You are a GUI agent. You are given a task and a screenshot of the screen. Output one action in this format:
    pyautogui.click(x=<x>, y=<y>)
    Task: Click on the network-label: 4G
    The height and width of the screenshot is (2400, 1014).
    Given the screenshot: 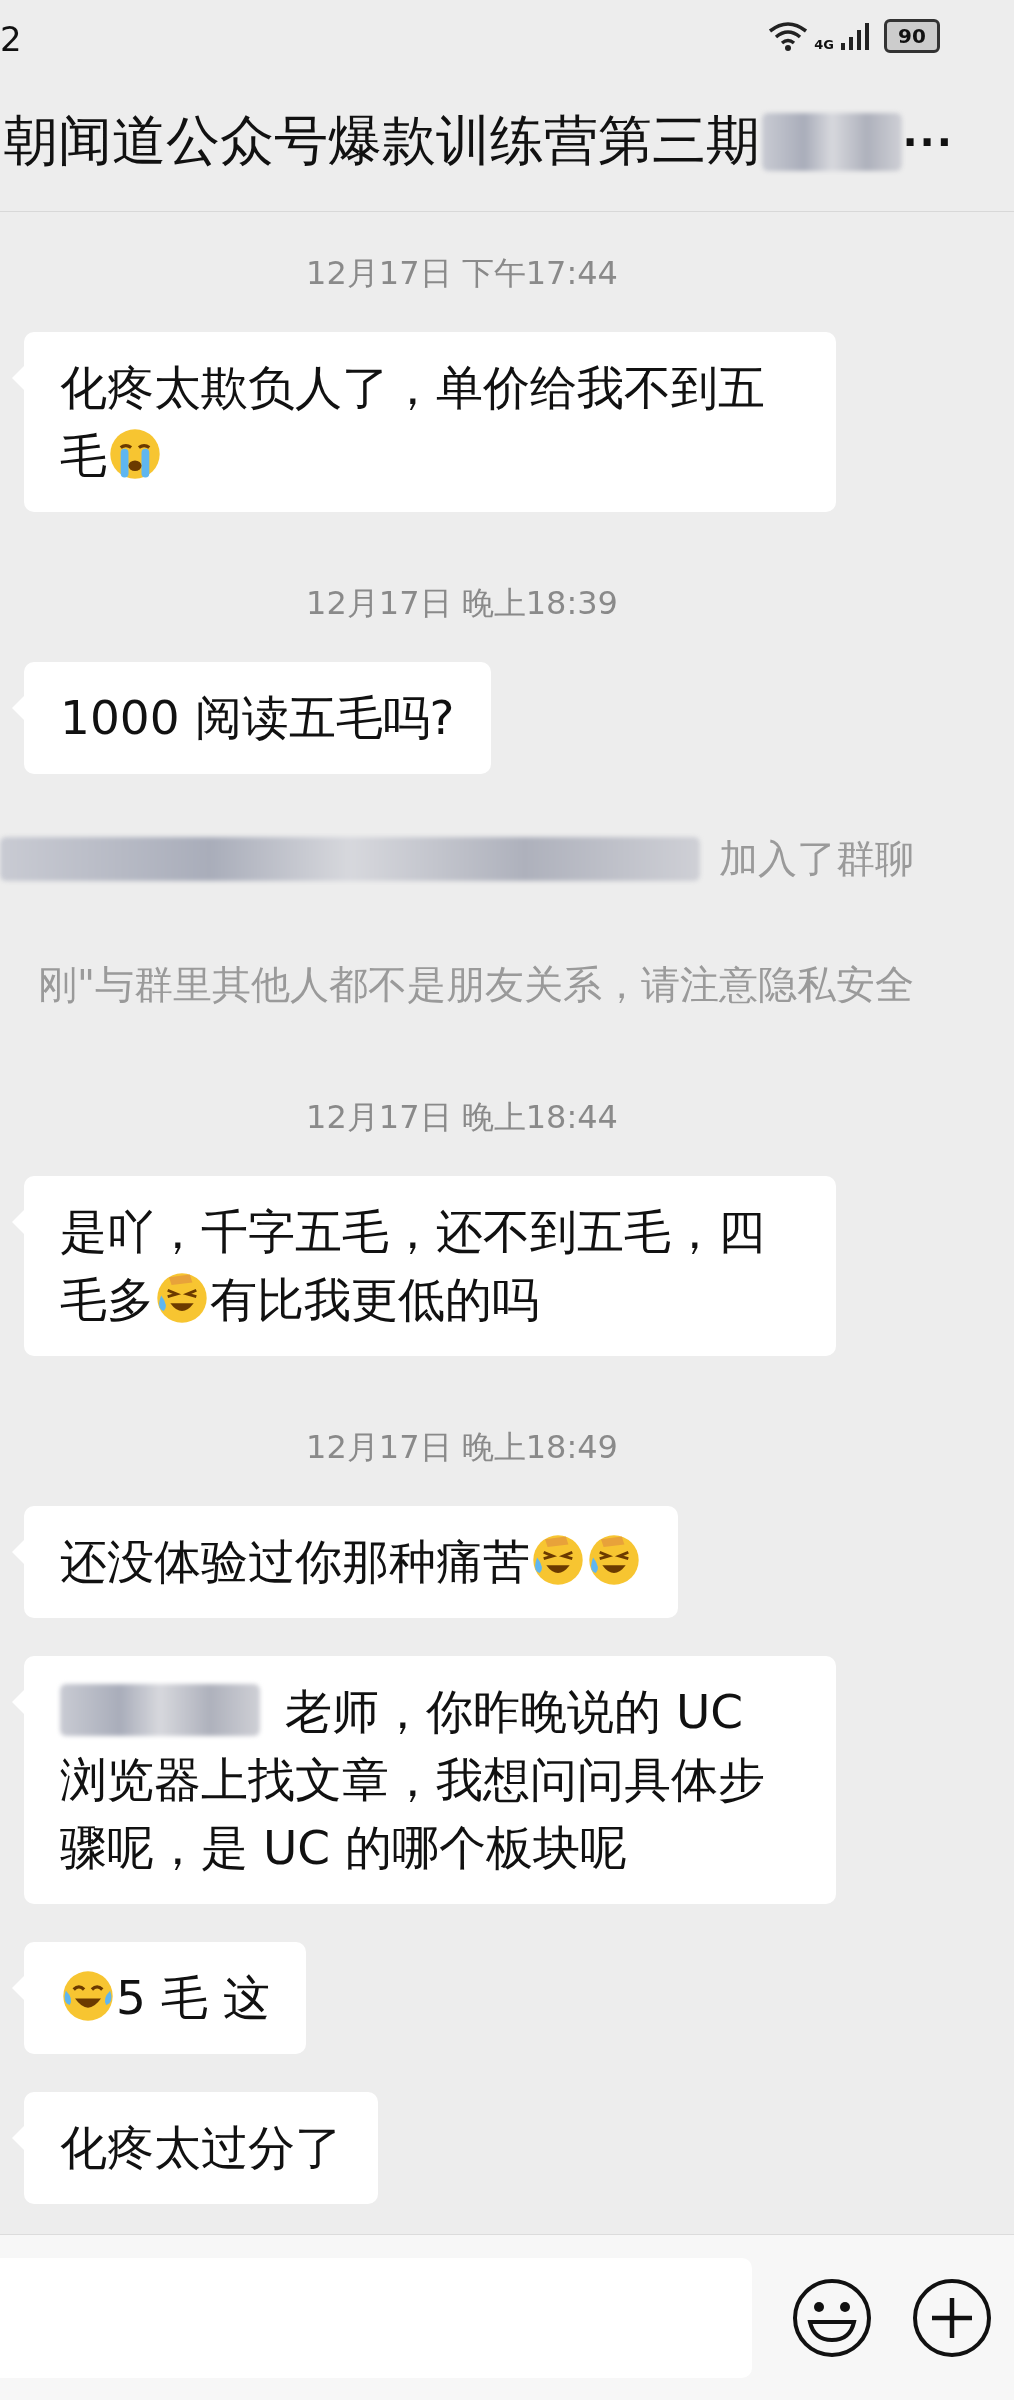 What is the action you would take?
    pyautogui.click(x=824, y=44)
    